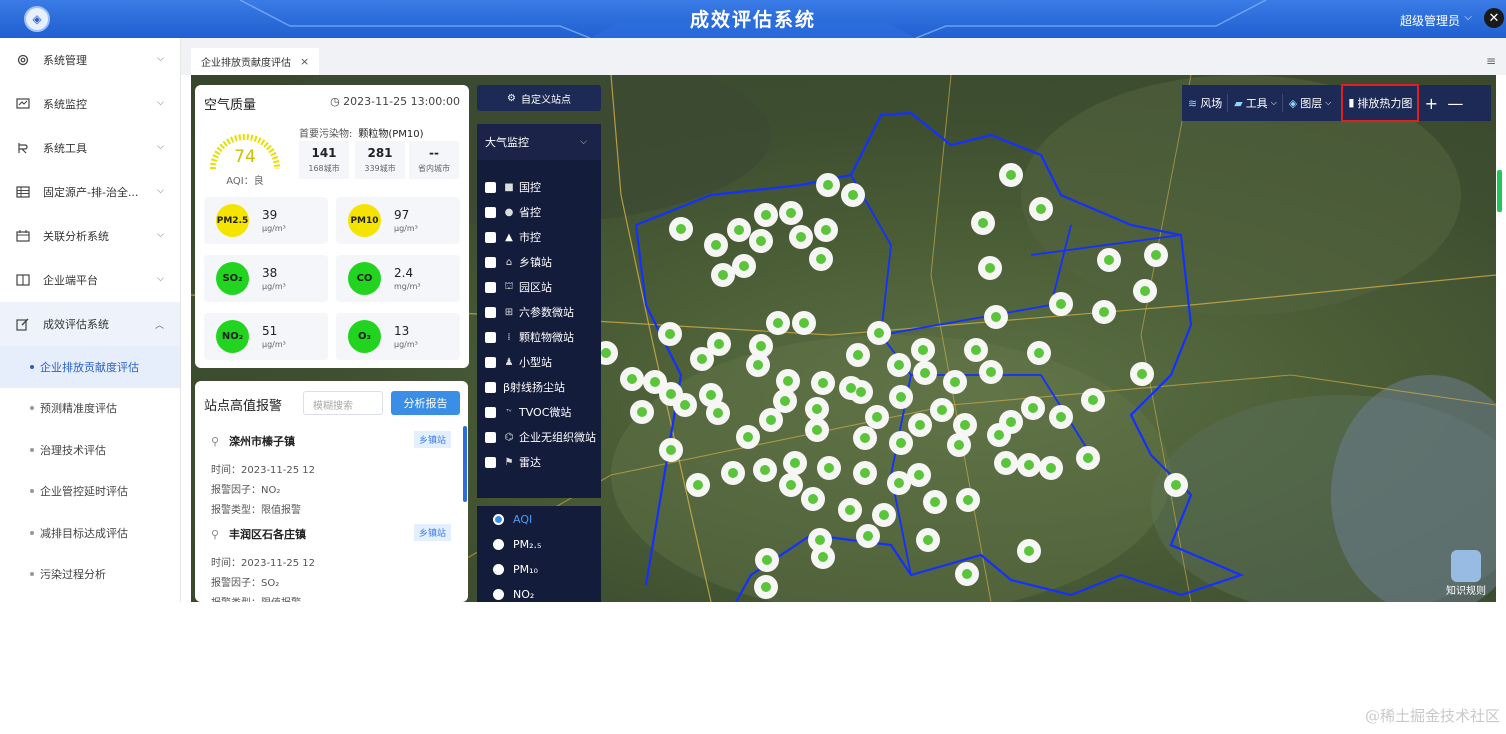 This screenshot has width=1506, height=734. I want to click on search-input: 模糊搜索, so click(343, 403).